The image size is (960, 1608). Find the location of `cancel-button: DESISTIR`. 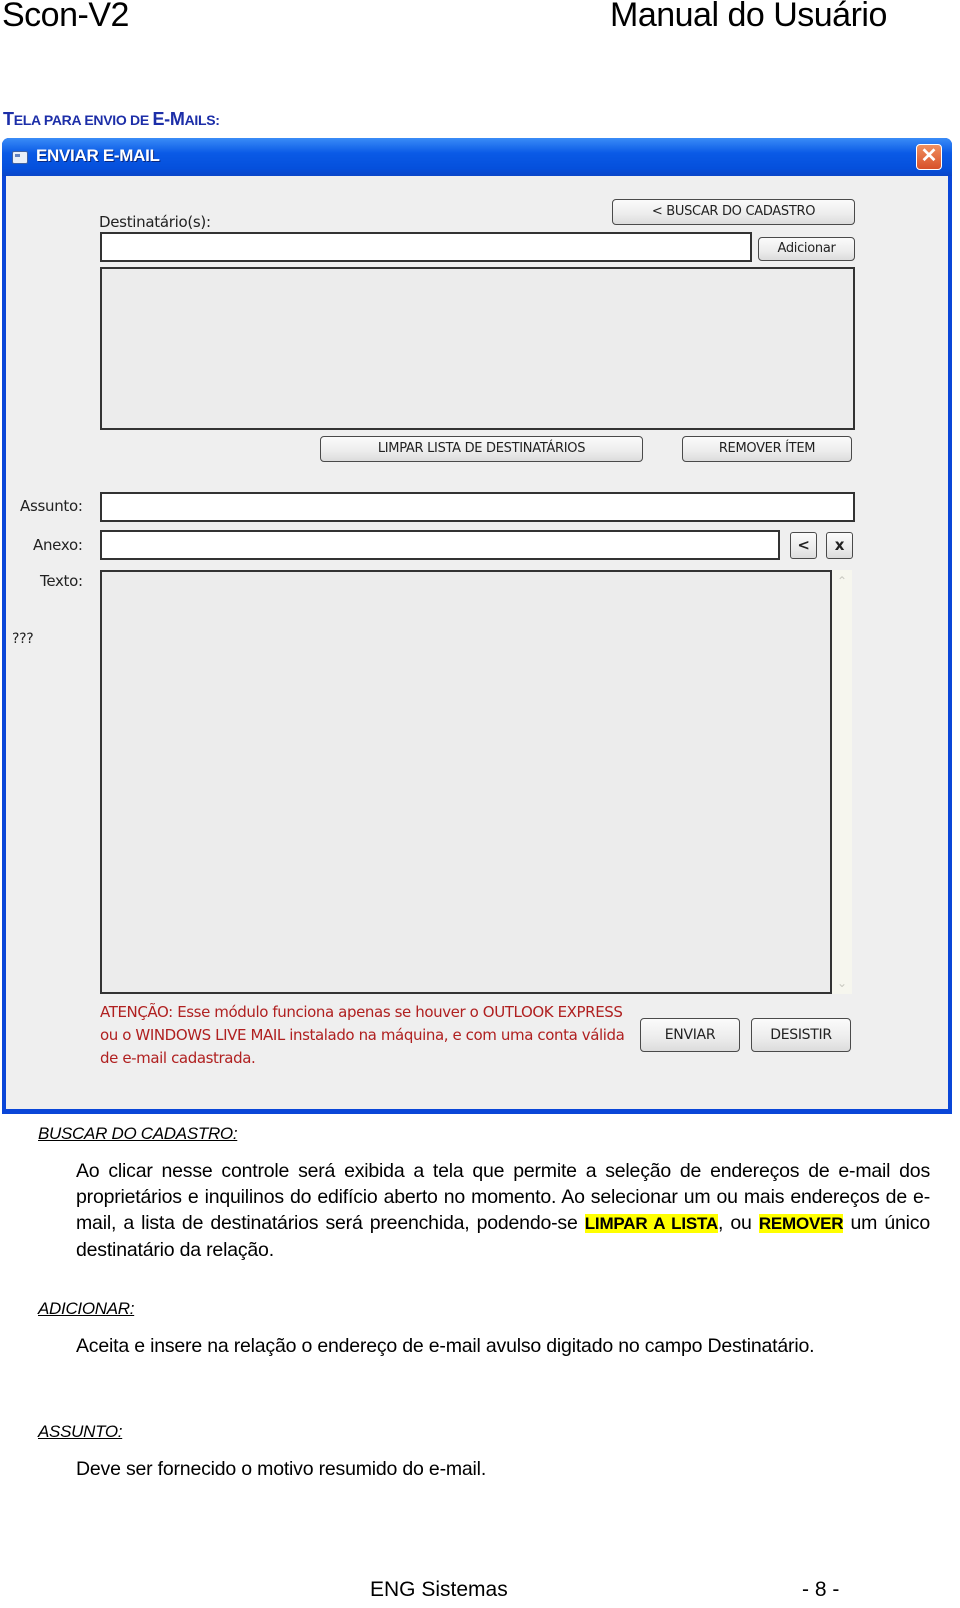

cancel-button: DESISTIR is located at coordinates (801, 1035).